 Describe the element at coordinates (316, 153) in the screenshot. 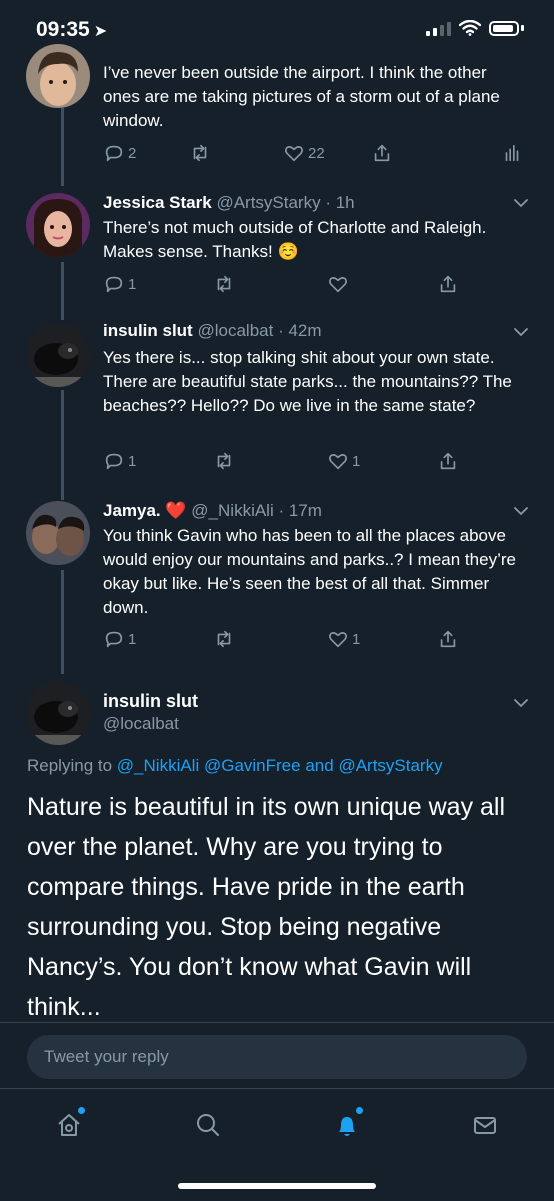

I see `like-count: 22` at that location.